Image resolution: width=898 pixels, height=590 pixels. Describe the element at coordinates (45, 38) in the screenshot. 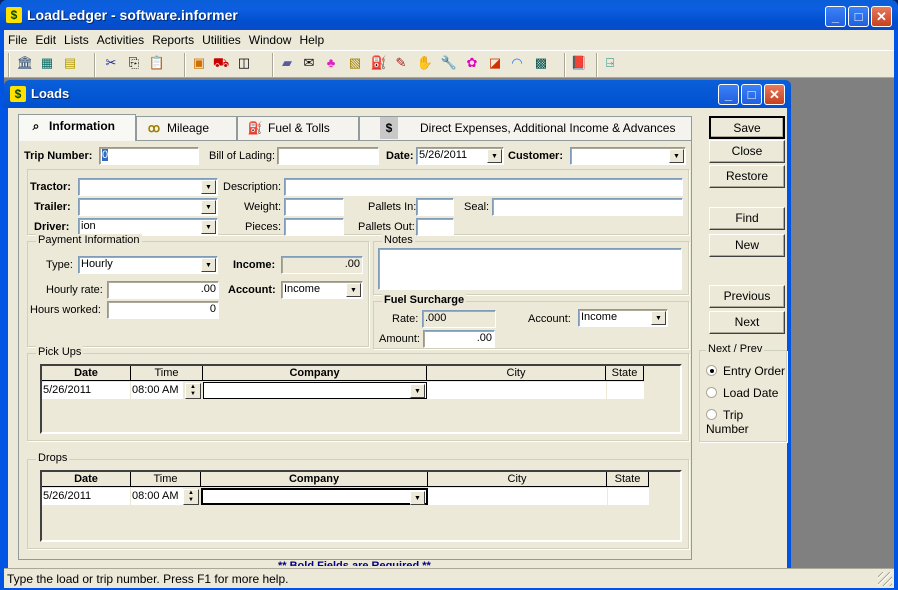

I see `menu-edit: Edit` at that location.